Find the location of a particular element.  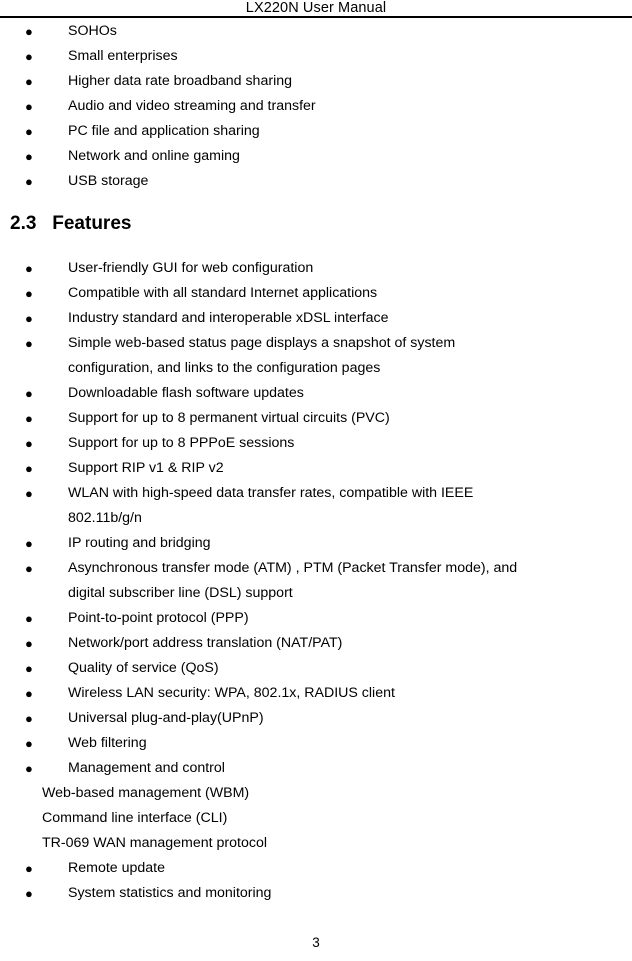

feature-item: ● IP routing and bridging is located at coordinates (316, 543).